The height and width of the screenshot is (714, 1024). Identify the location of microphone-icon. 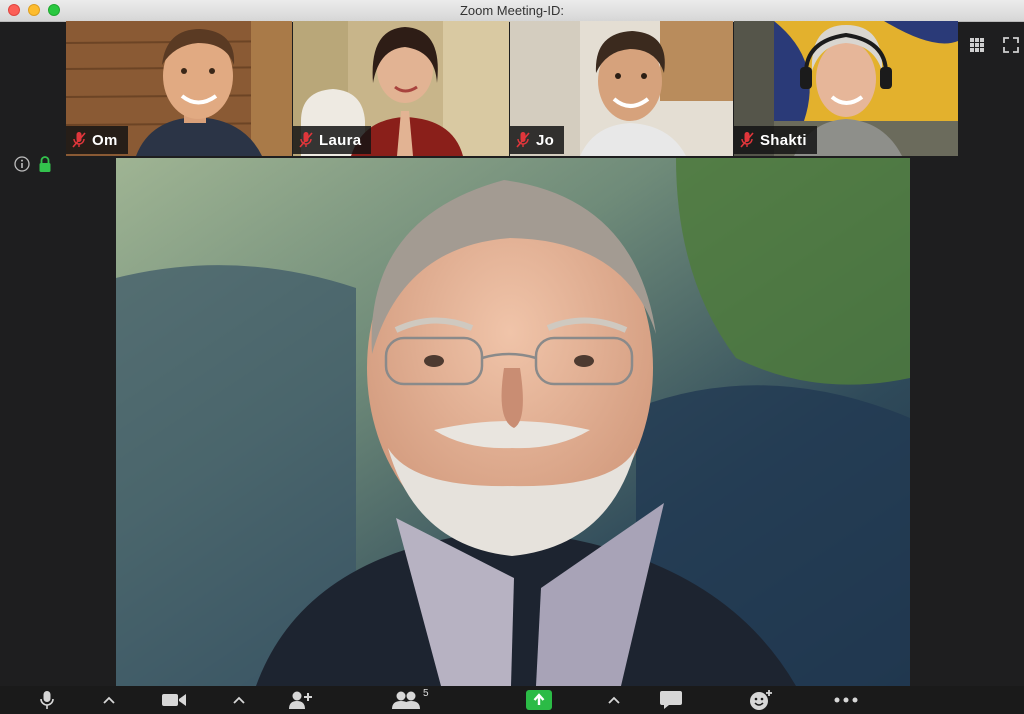
(47, 700).